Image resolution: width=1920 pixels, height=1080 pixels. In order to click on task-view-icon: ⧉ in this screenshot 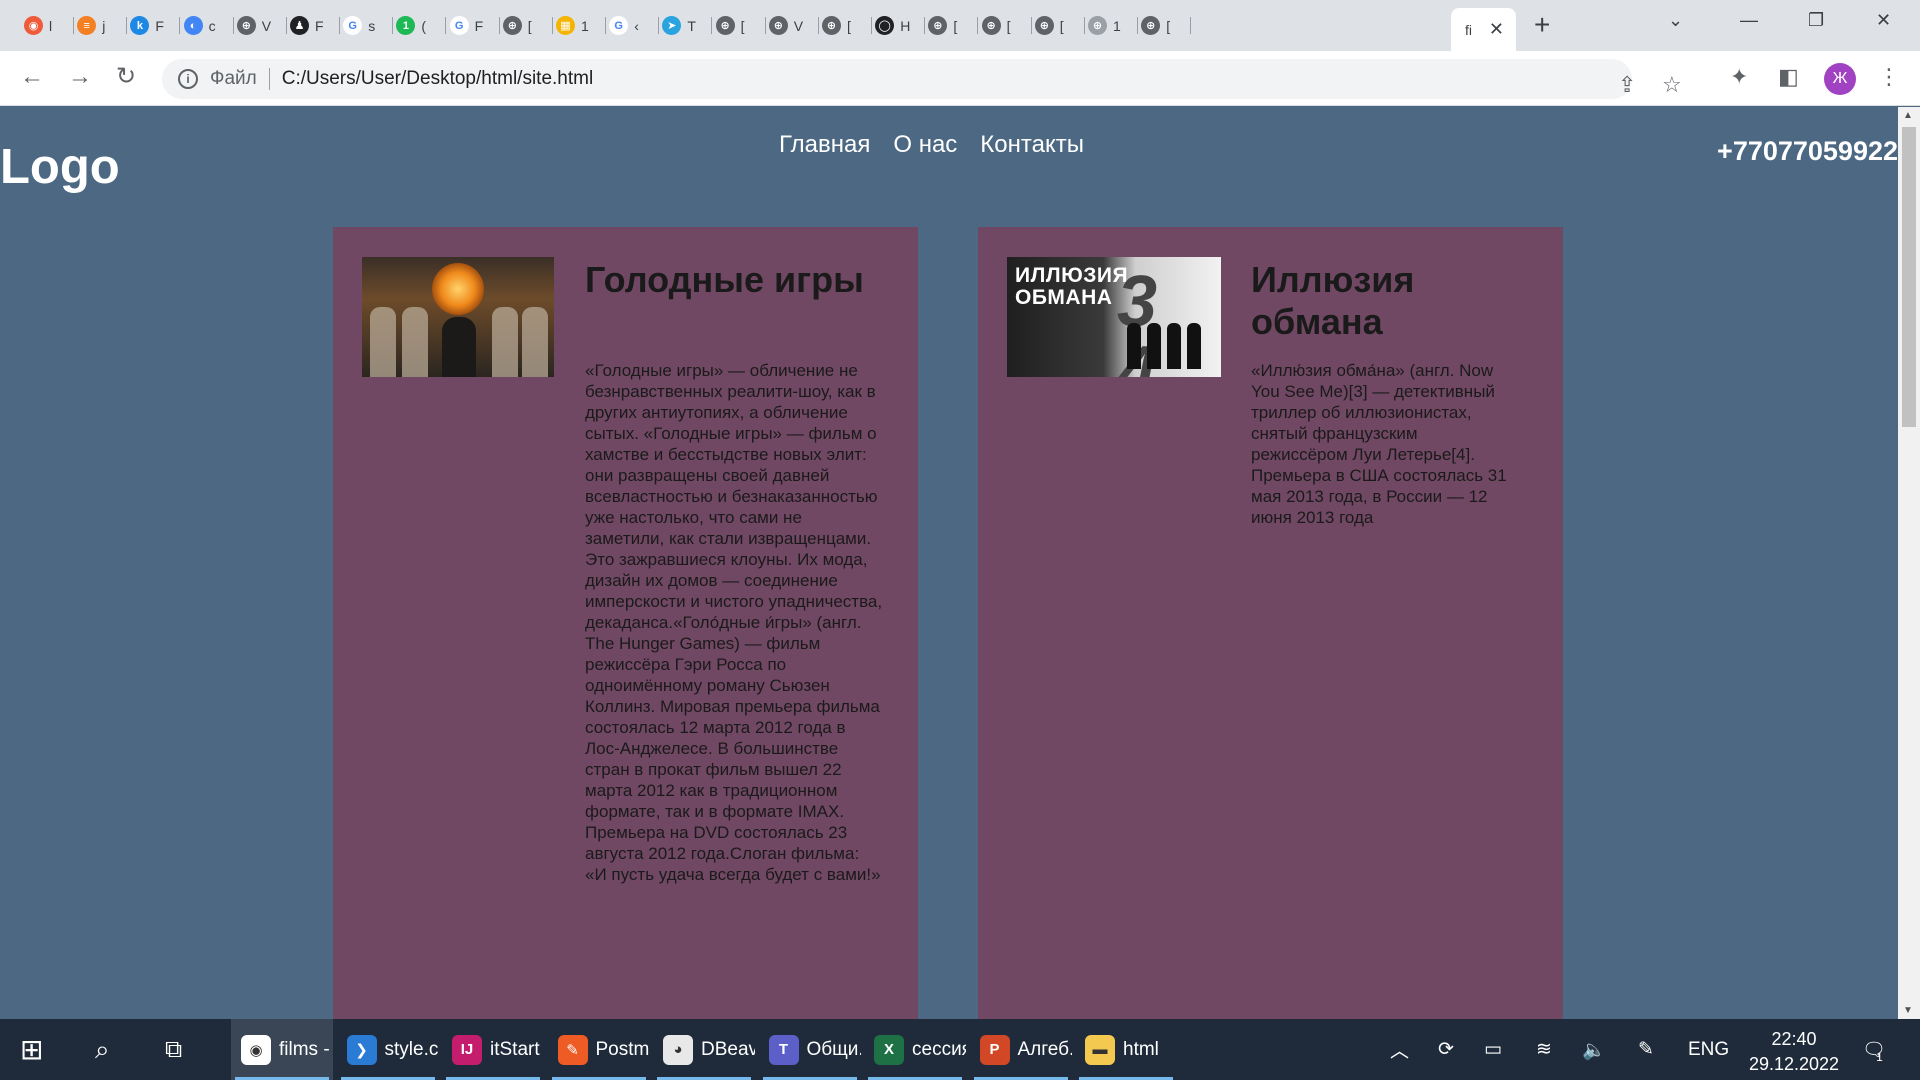, I will do `click(173, 1049)`.